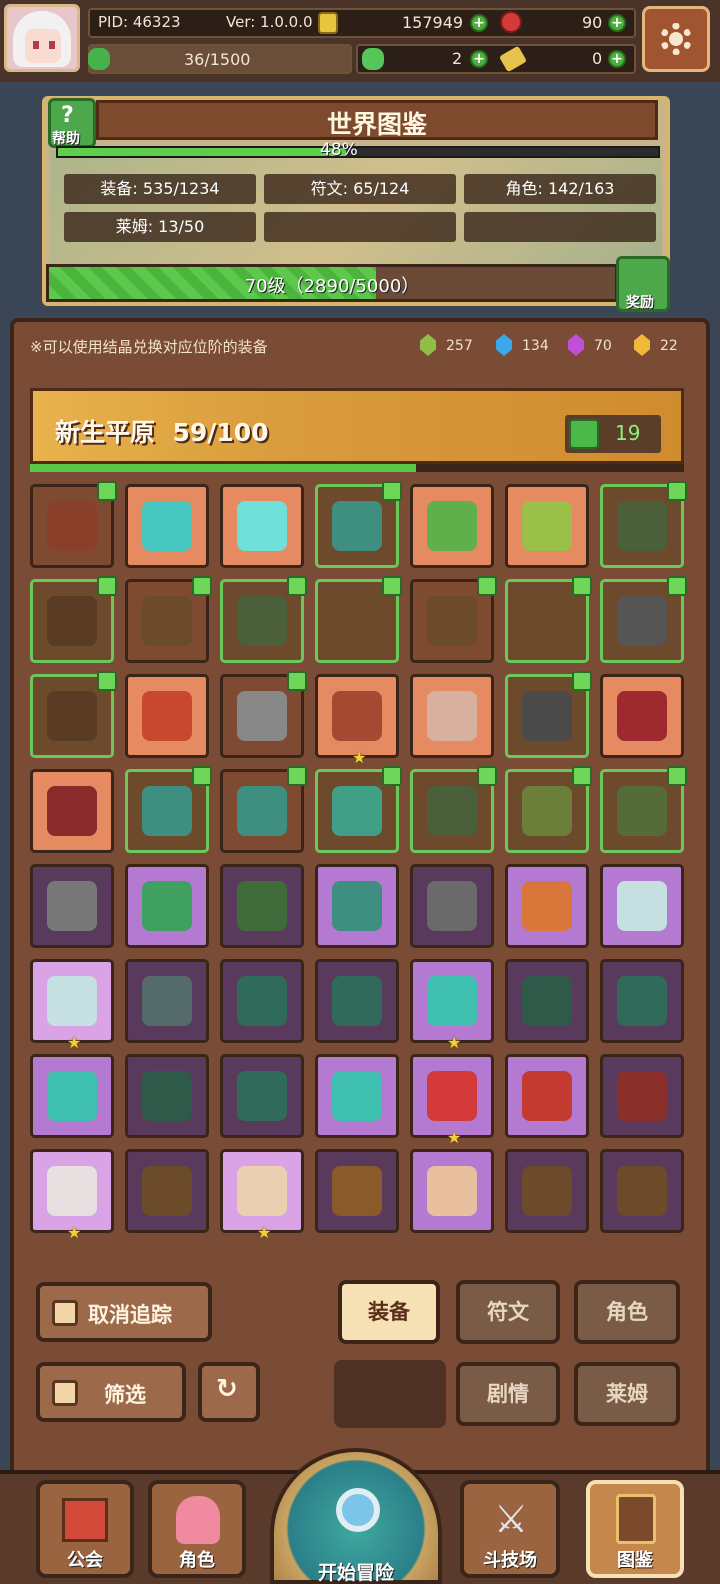 Image resolution: width=720 pixels, height=1584 pixels. Describe the element at coordinates (111, 1392) in the screenshot. I see `filter-button: 筛选` at that location.